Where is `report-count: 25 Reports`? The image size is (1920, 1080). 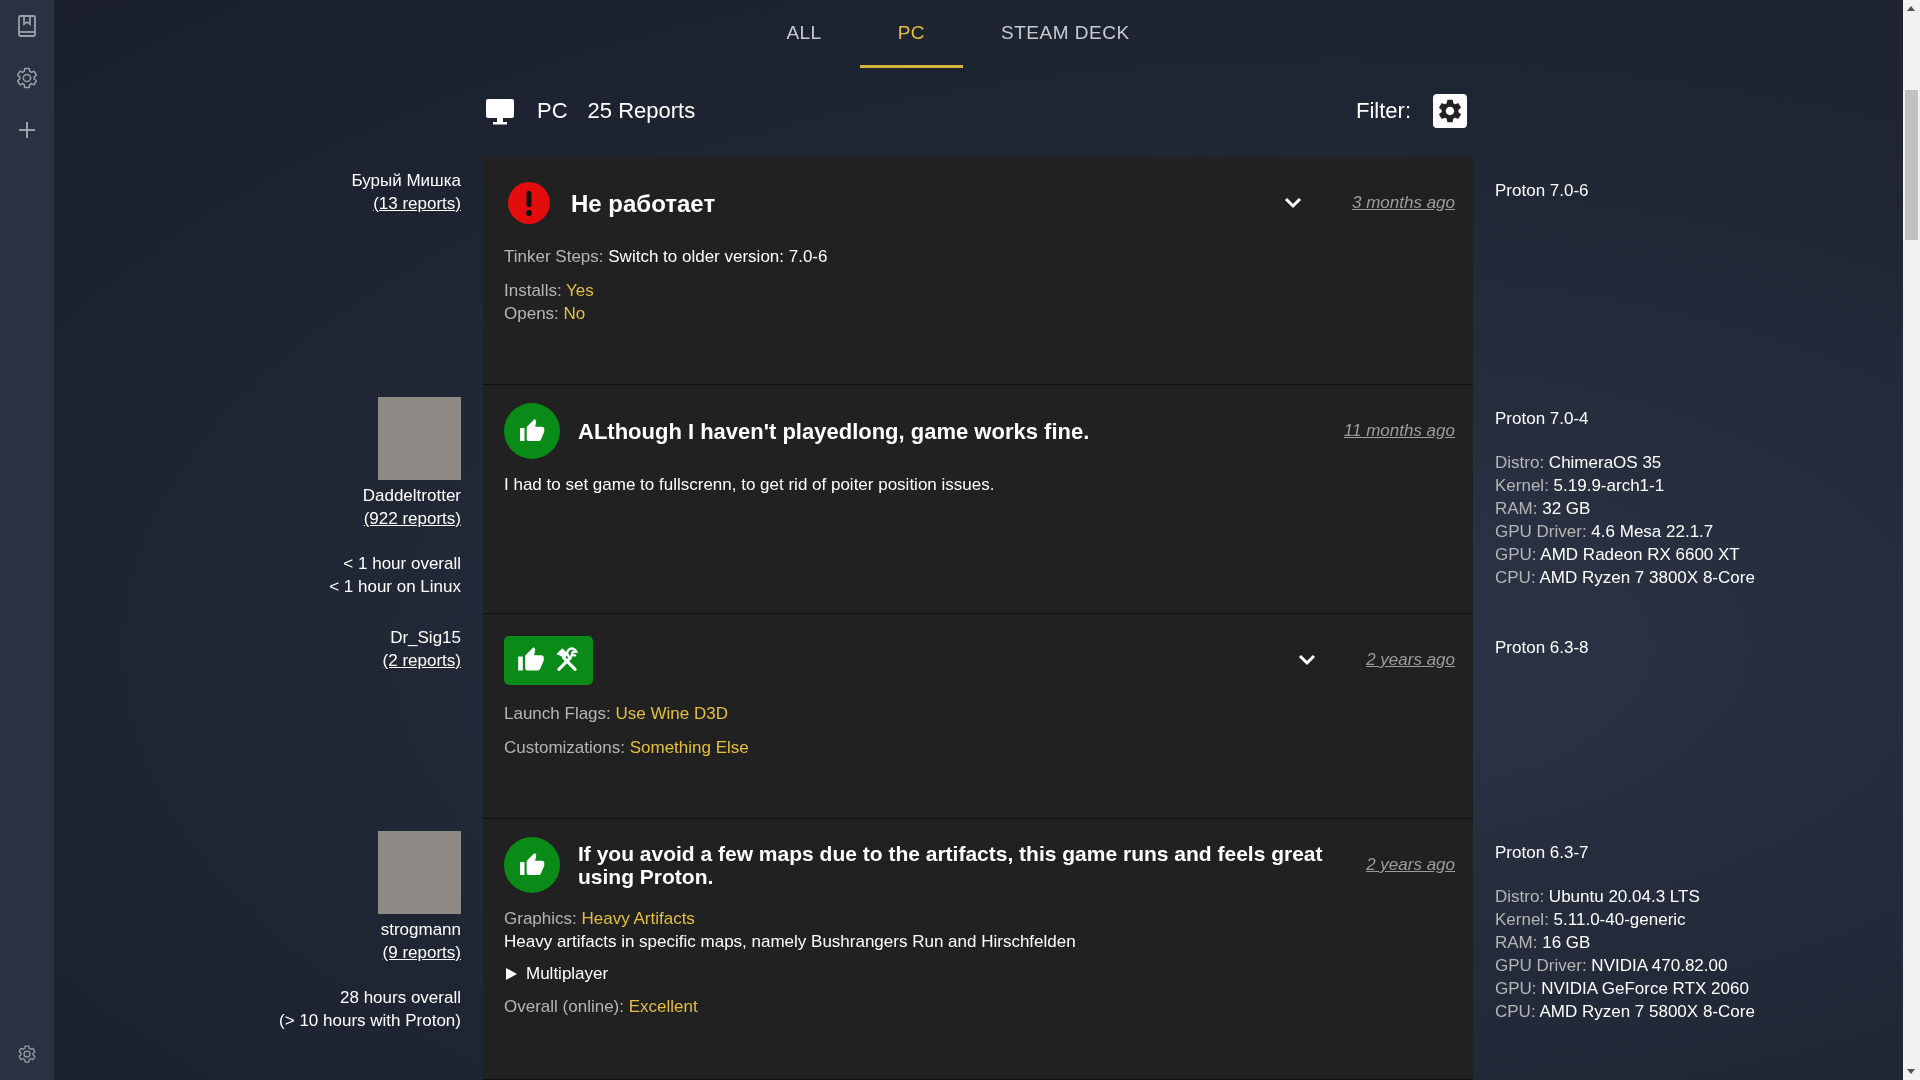
report-count: 25 Reports is located at coordinates (641, 111).